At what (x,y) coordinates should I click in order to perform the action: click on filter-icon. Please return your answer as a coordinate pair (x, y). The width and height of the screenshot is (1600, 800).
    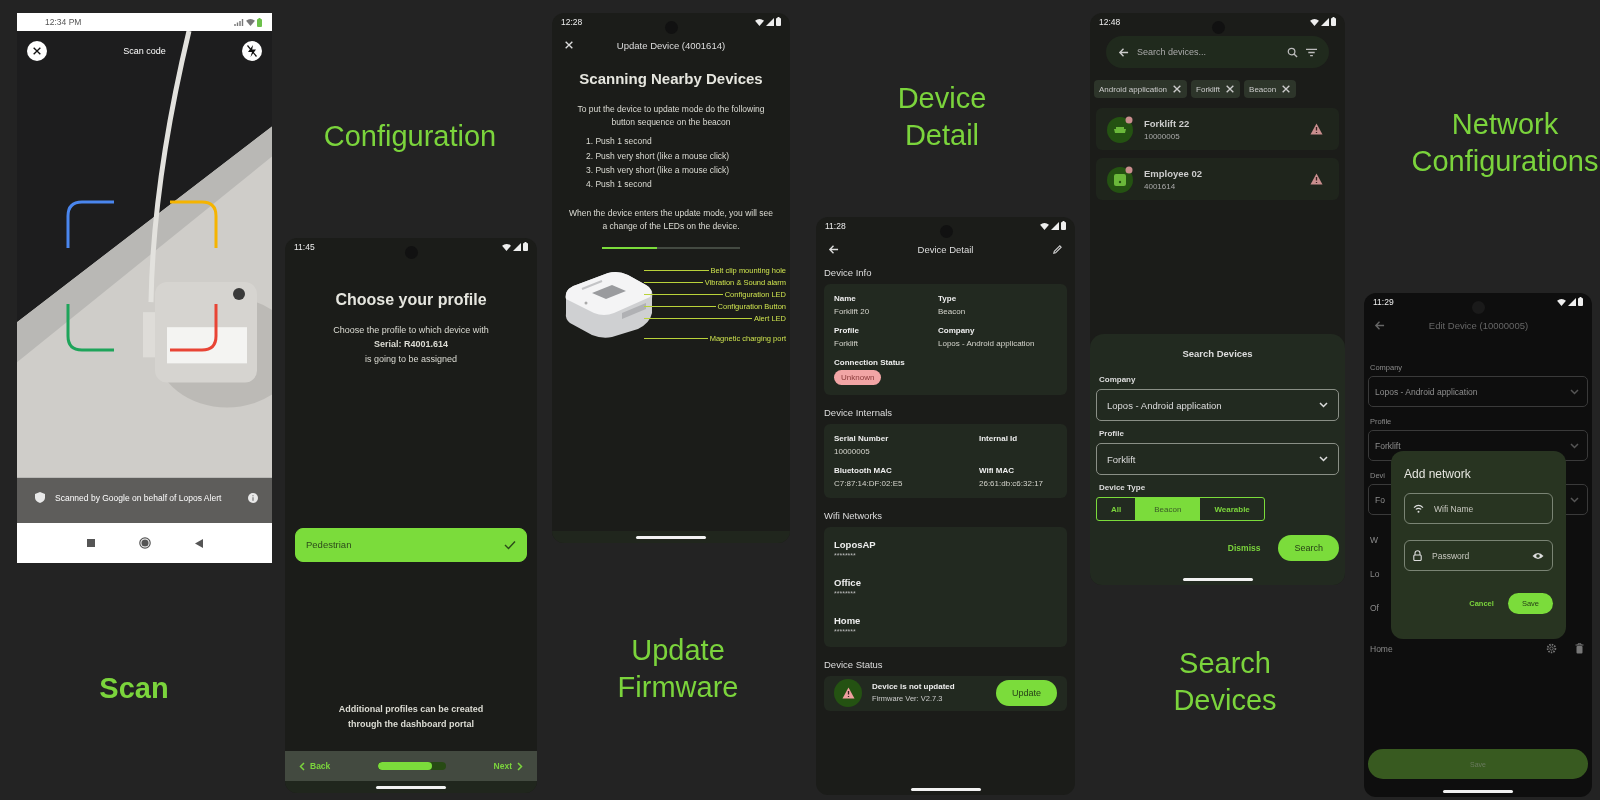
    Looking at the image, I should click on (1311, 52).